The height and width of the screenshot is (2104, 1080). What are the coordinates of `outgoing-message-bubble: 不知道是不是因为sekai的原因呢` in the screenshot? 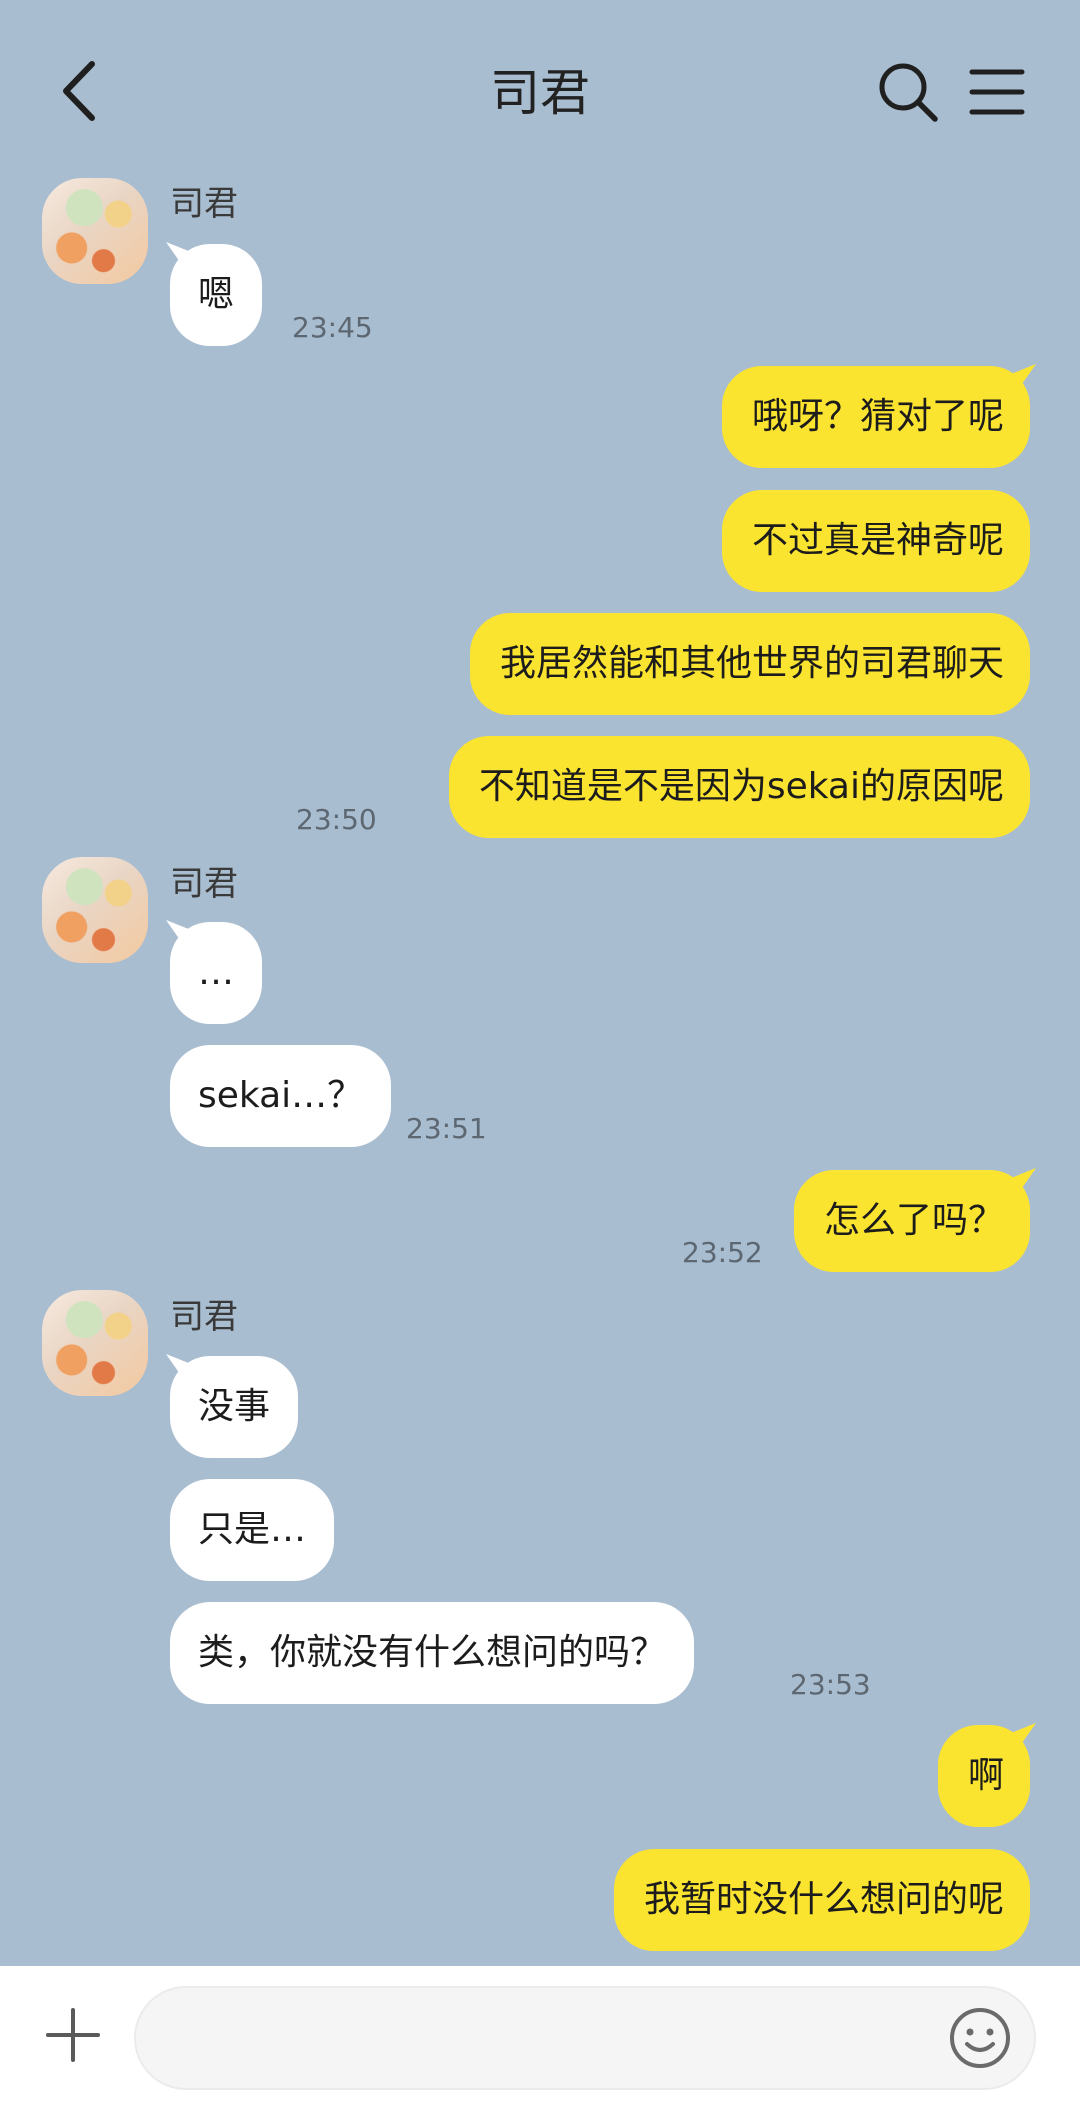 It's located at (739, 787).